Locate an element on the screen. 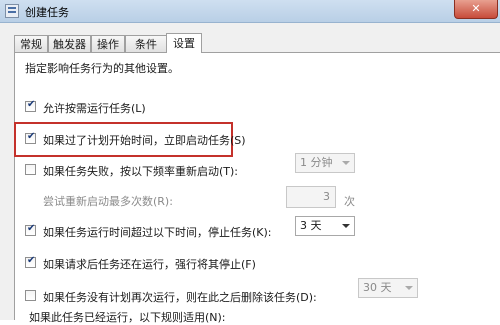 This screenshot has width=500, height=325. window-title: 创建任务 is located at coordinates (47, 12).